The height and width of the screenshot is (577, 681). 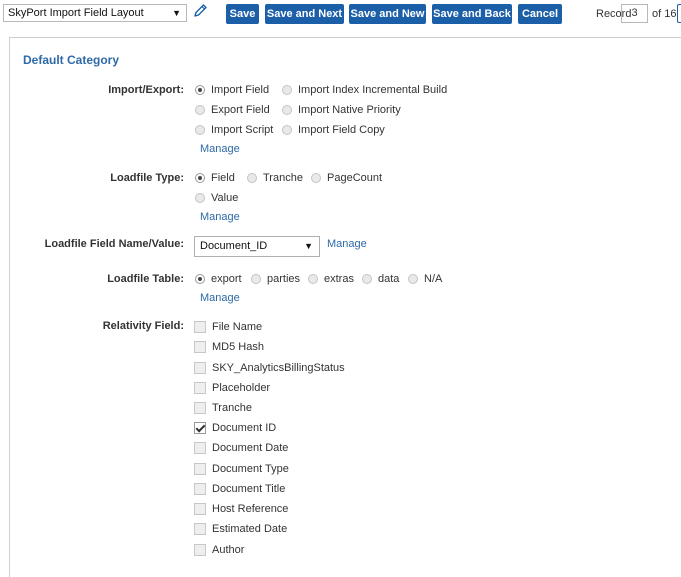 I want to click on checkbox-label: Document Type, so click(x=250, y=469).